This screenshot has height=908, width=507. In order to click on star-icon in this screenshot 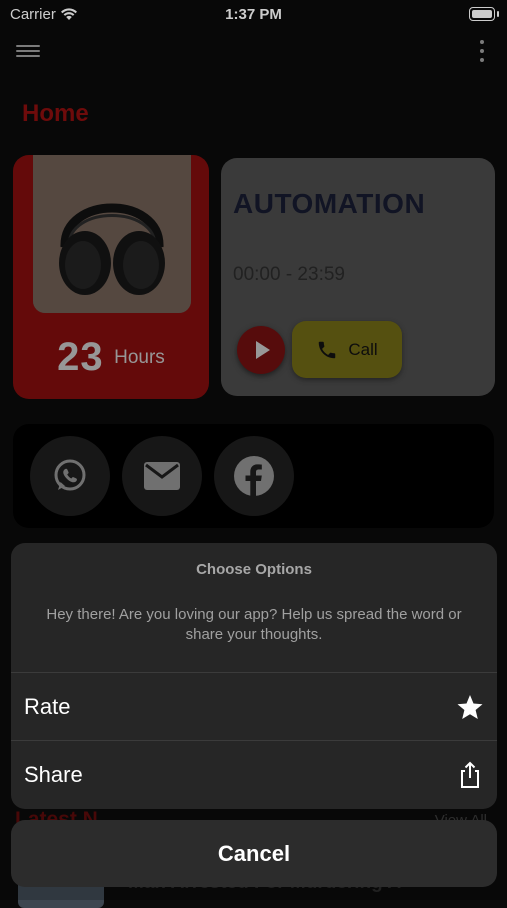, I will do `click(470, 707)`.